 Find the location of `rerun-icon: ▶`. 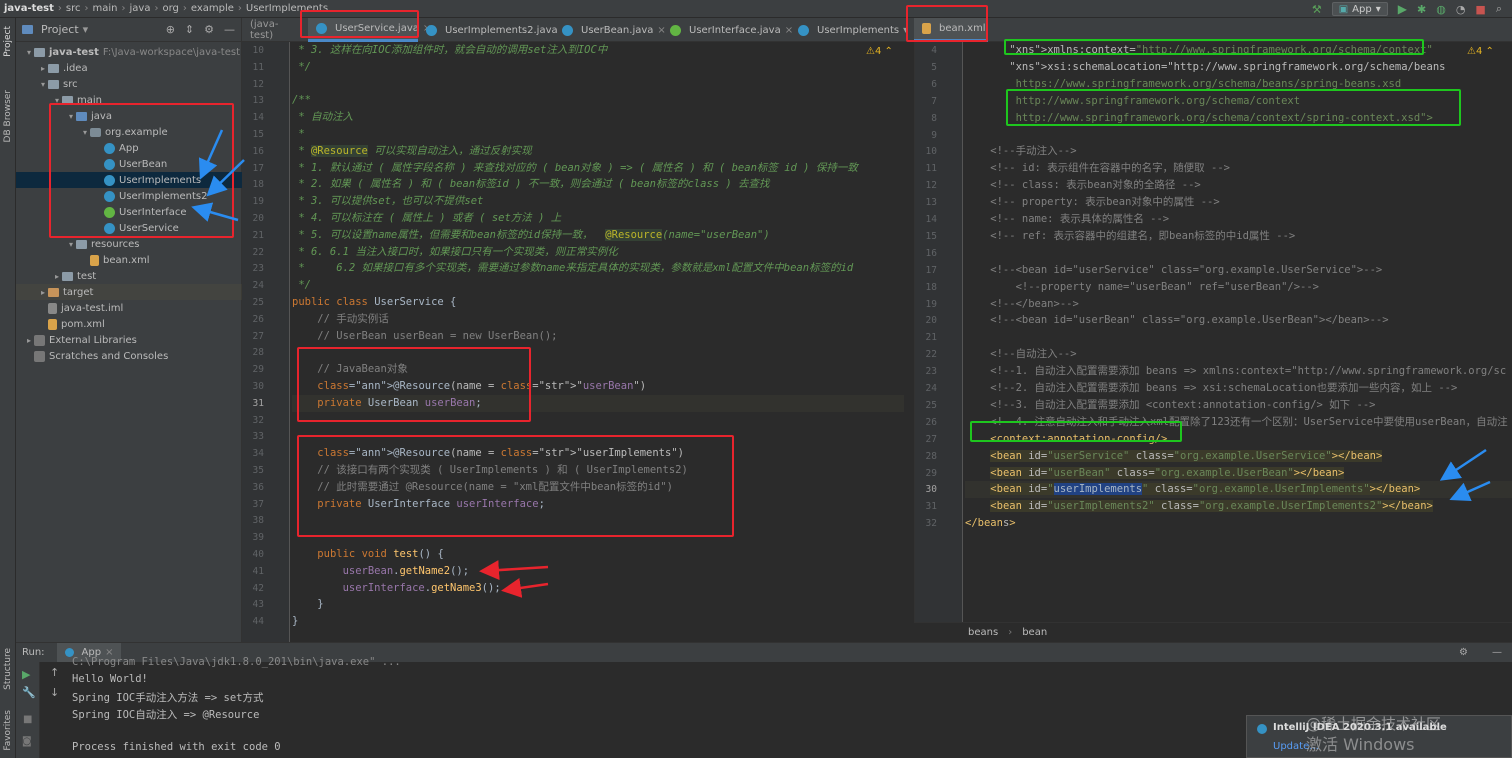

rerun-icon: ▶ is located at coordinates (26, 674).